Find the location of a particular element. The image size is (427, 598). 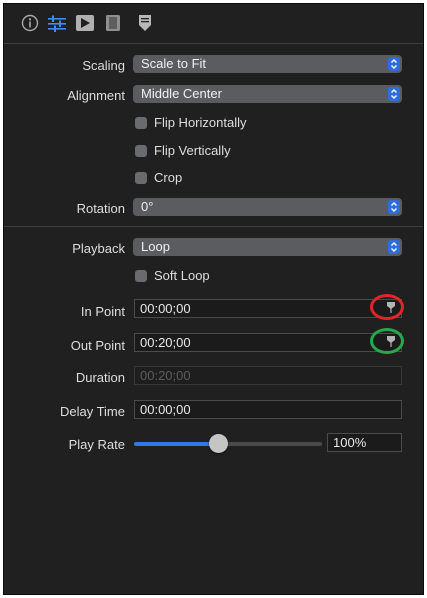

play-rate-label: Play Rate is located at coordinates (96, 444).